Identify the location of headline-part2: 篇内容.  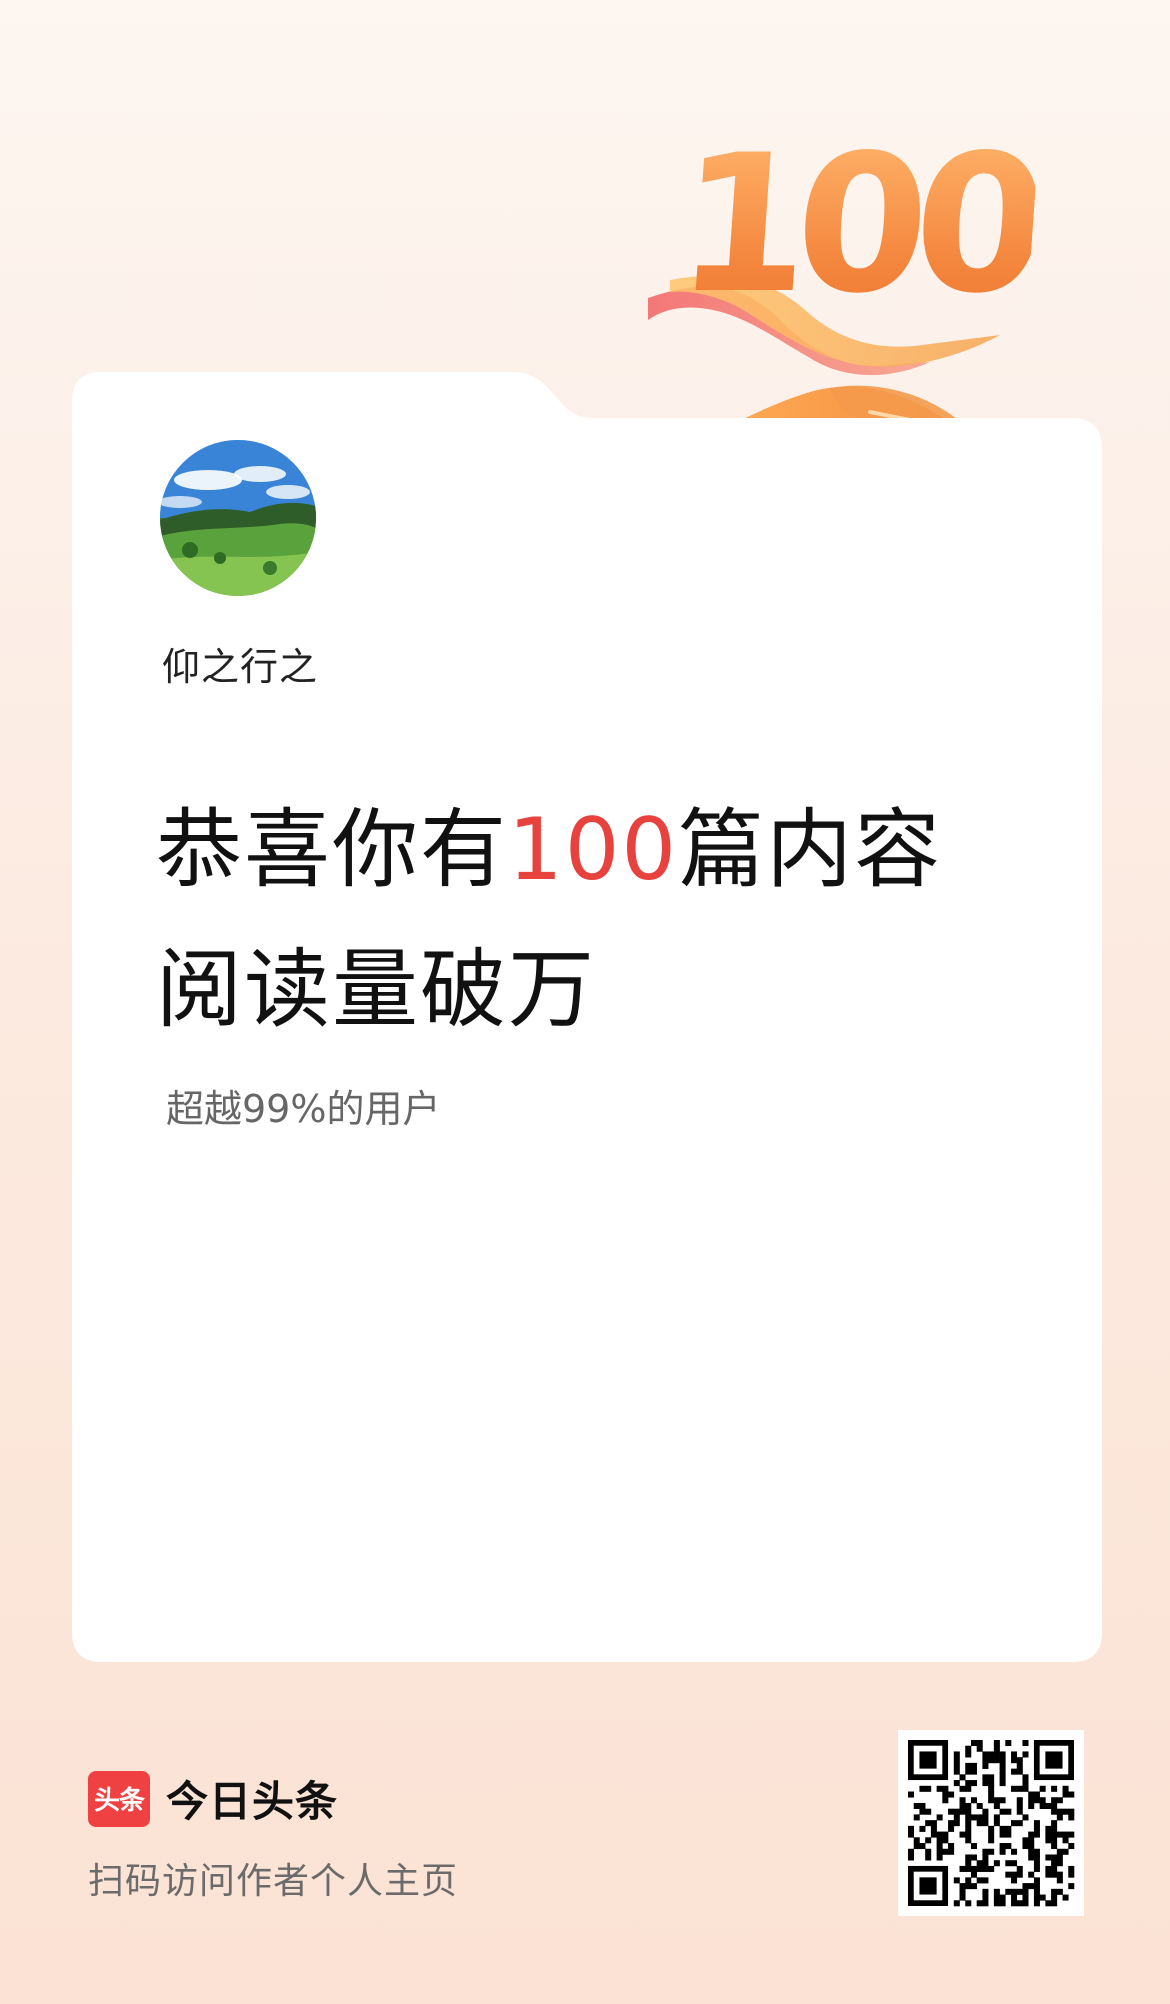
(810, 850).